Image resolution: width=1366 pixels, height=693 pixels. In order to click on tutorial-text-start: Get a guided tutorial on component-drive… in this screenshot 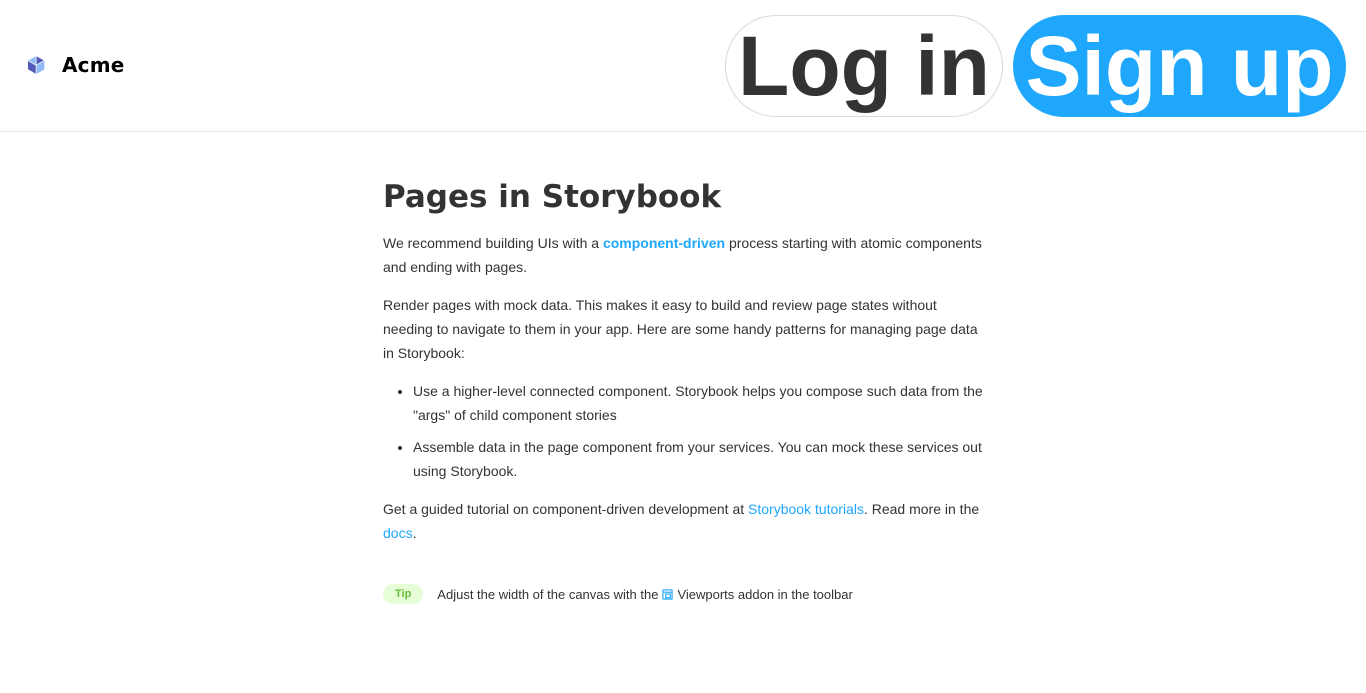, I will do `click(566, 509)`.